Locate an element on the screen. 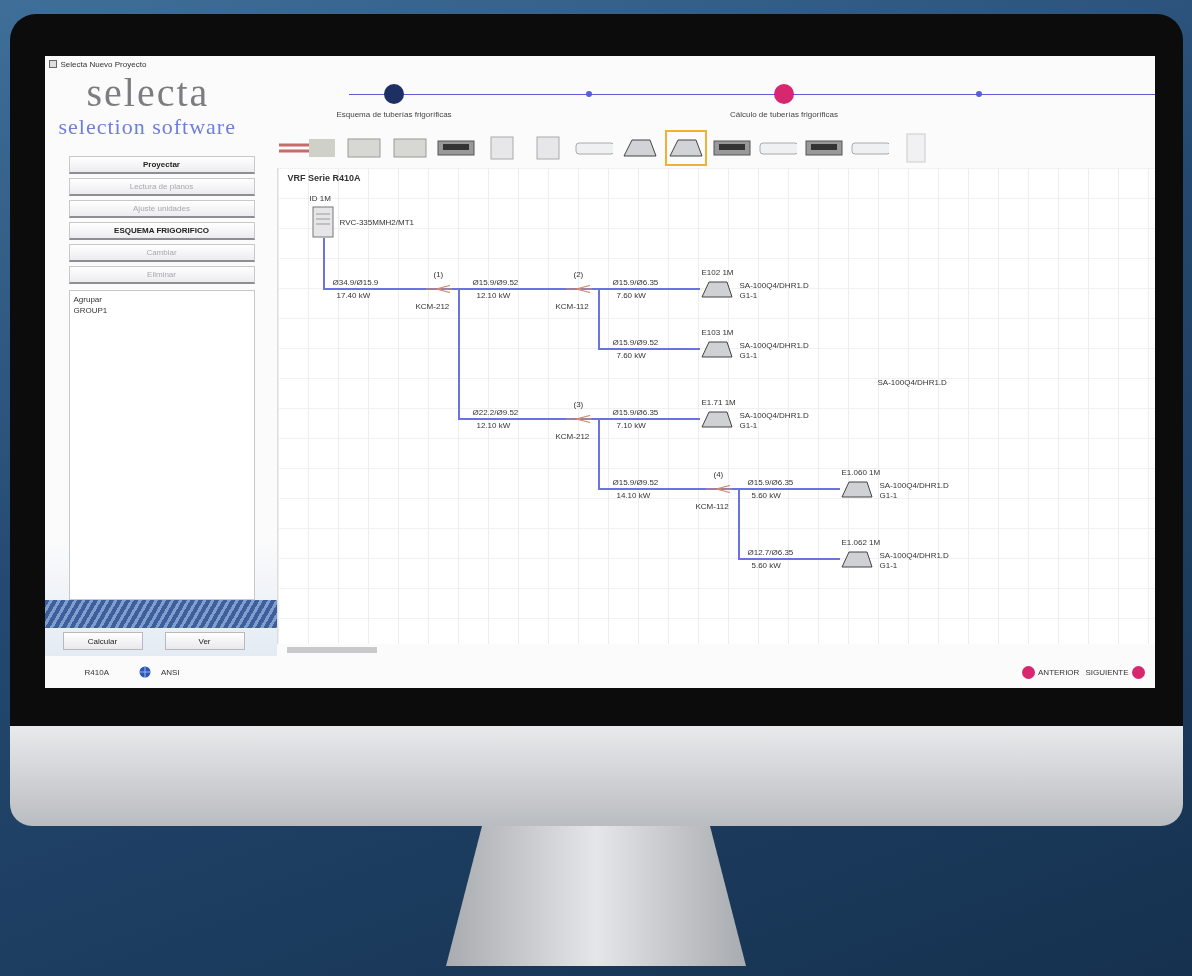  app-icon is located at coordinates (52, 64).